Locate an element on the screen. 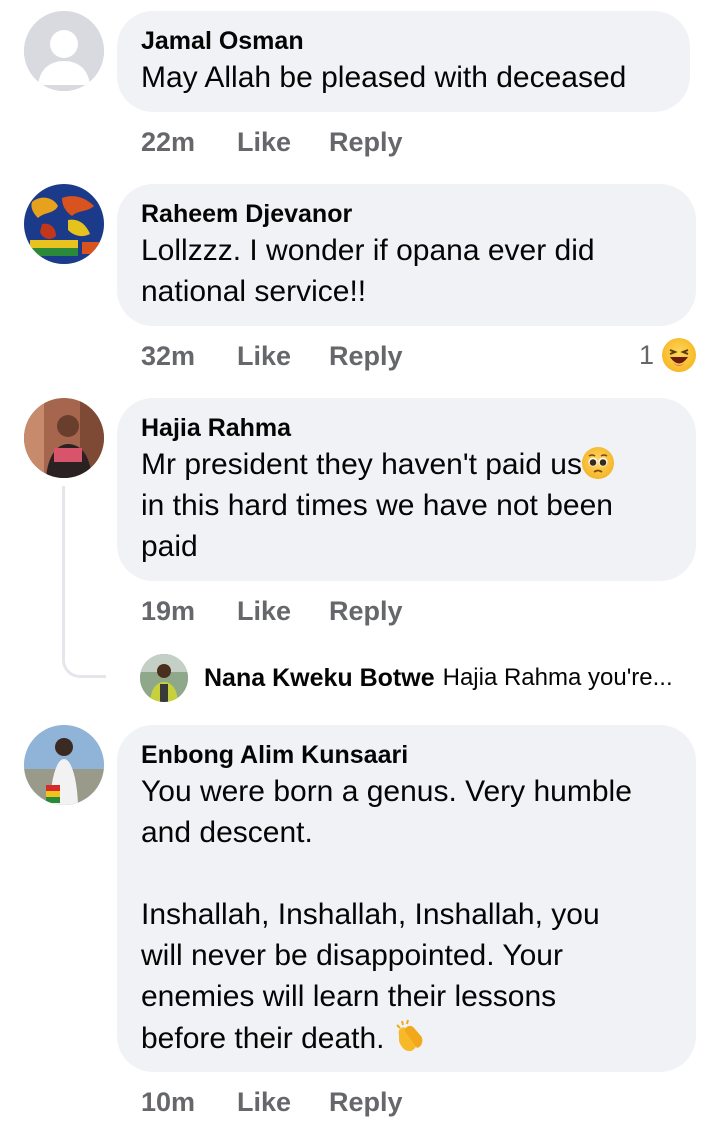 Image resolution: width=720 pixels, height=1122 pixels. comment-time: 10m is located at coordinates (189, 1102).